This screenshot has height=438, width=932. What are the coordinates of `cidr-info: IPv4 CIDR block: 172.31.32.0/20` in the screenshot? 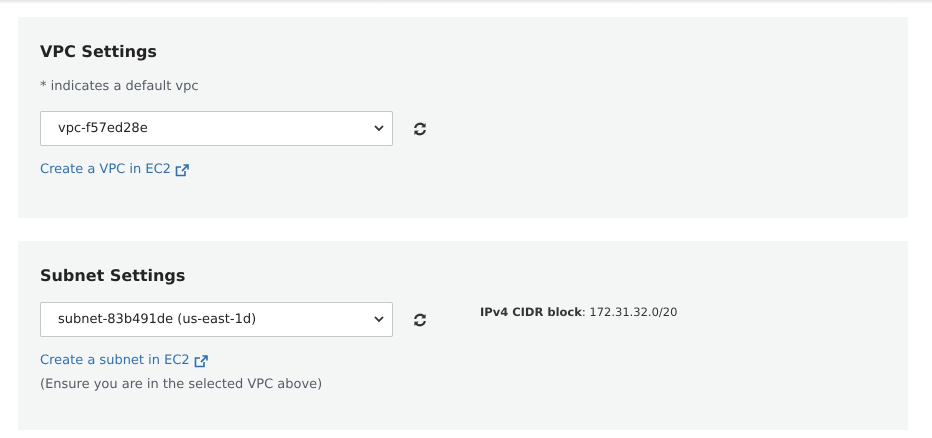 It's located at (579, 312).